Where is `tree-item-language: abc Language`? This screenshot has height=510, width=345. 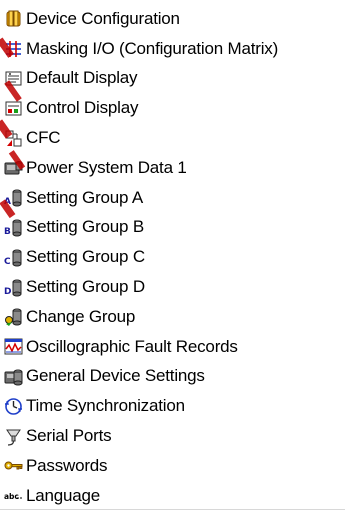
tree-item-language: abc Language is located at coordinates (172, 495).